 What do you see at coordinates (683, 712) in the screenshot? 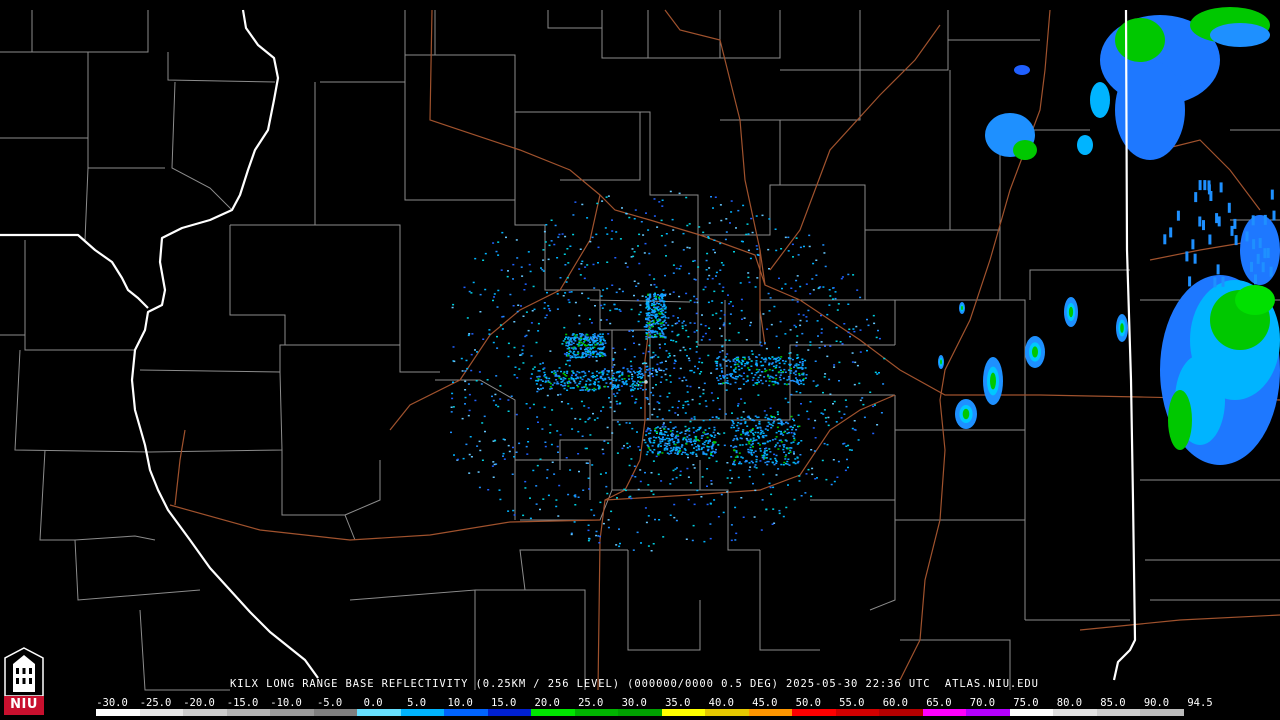
I see `scale-color-step` at bounding box center [683, 712].